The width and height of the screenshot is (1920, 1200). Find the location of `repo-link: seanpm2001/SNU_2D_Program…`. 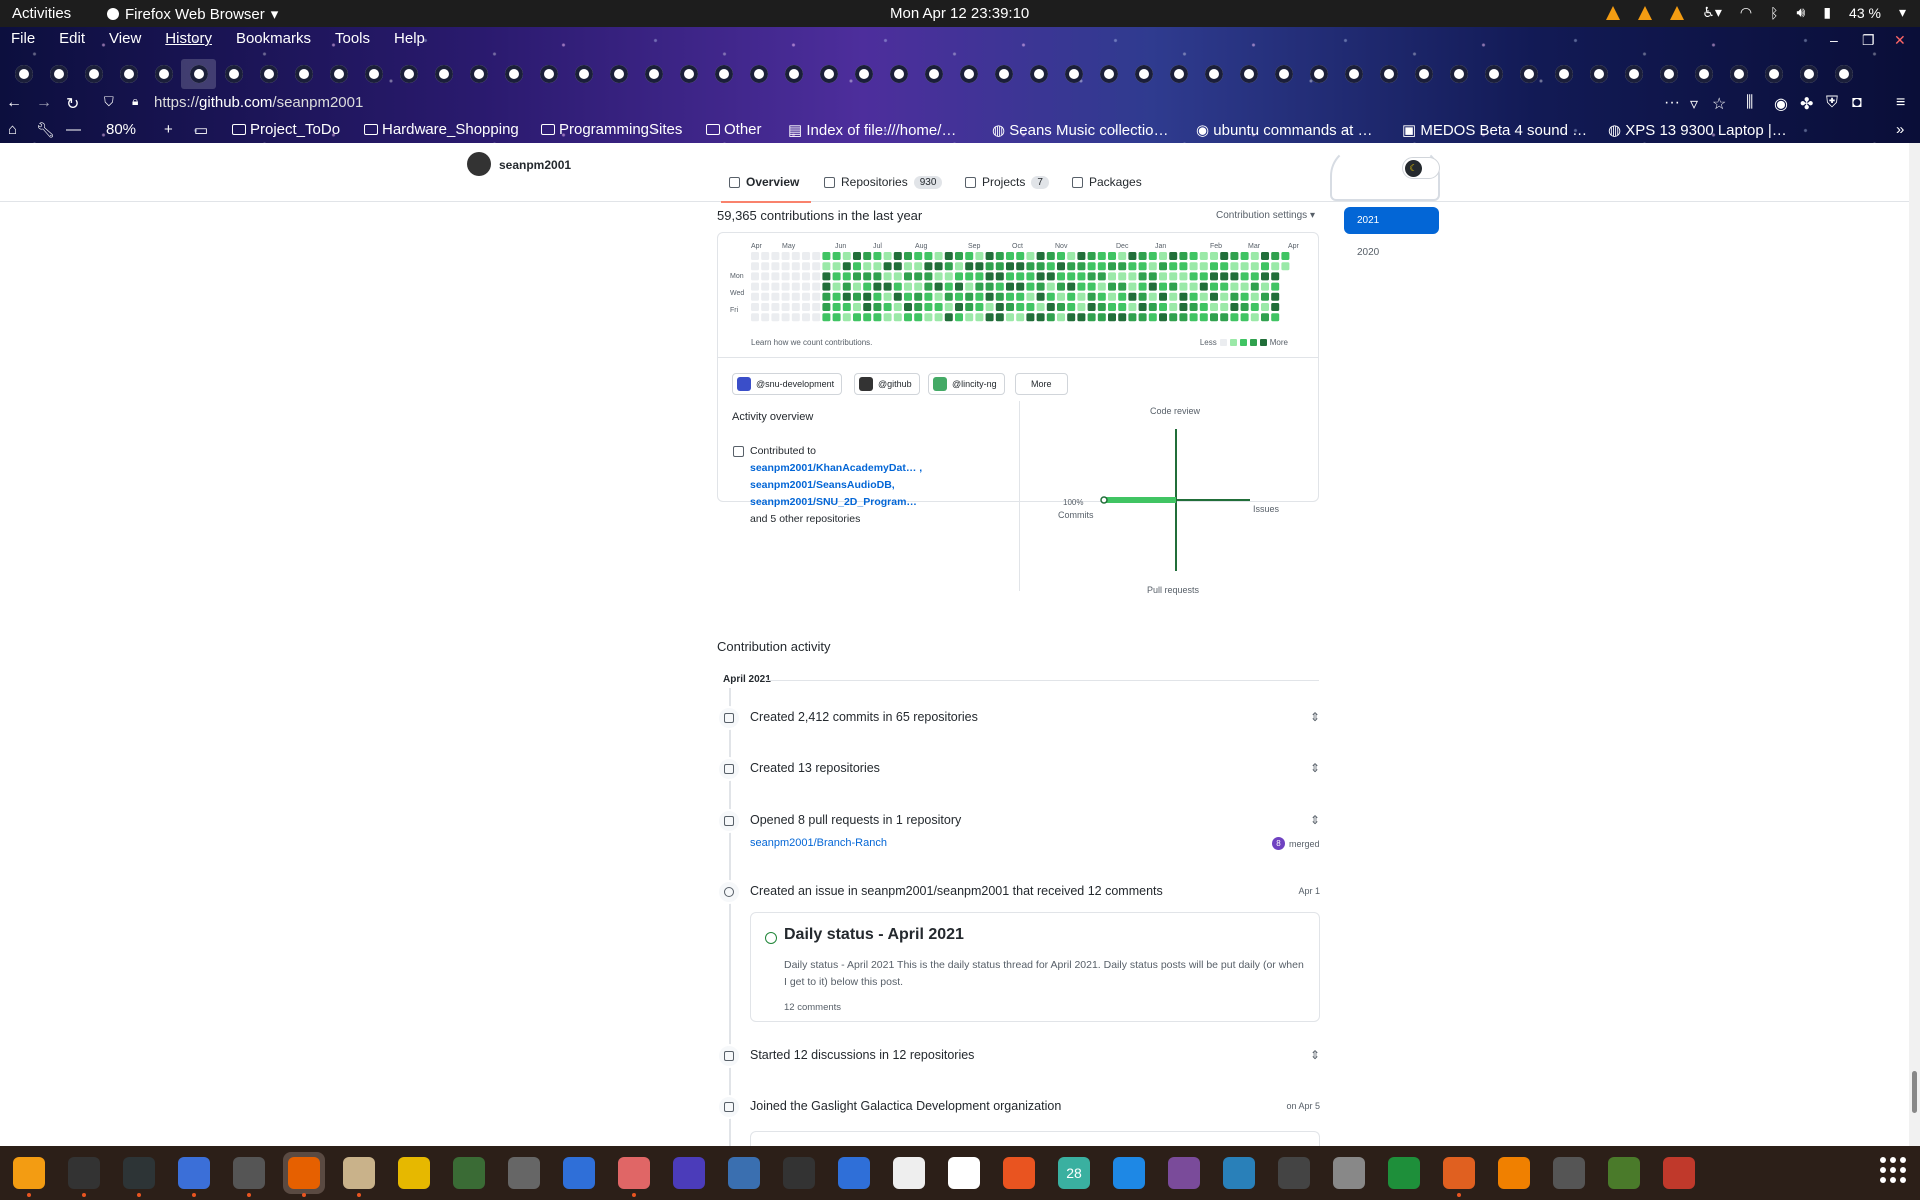

repo-link: seanpm2001/SNU_2D_Program… is located at coordinates (836, 502).